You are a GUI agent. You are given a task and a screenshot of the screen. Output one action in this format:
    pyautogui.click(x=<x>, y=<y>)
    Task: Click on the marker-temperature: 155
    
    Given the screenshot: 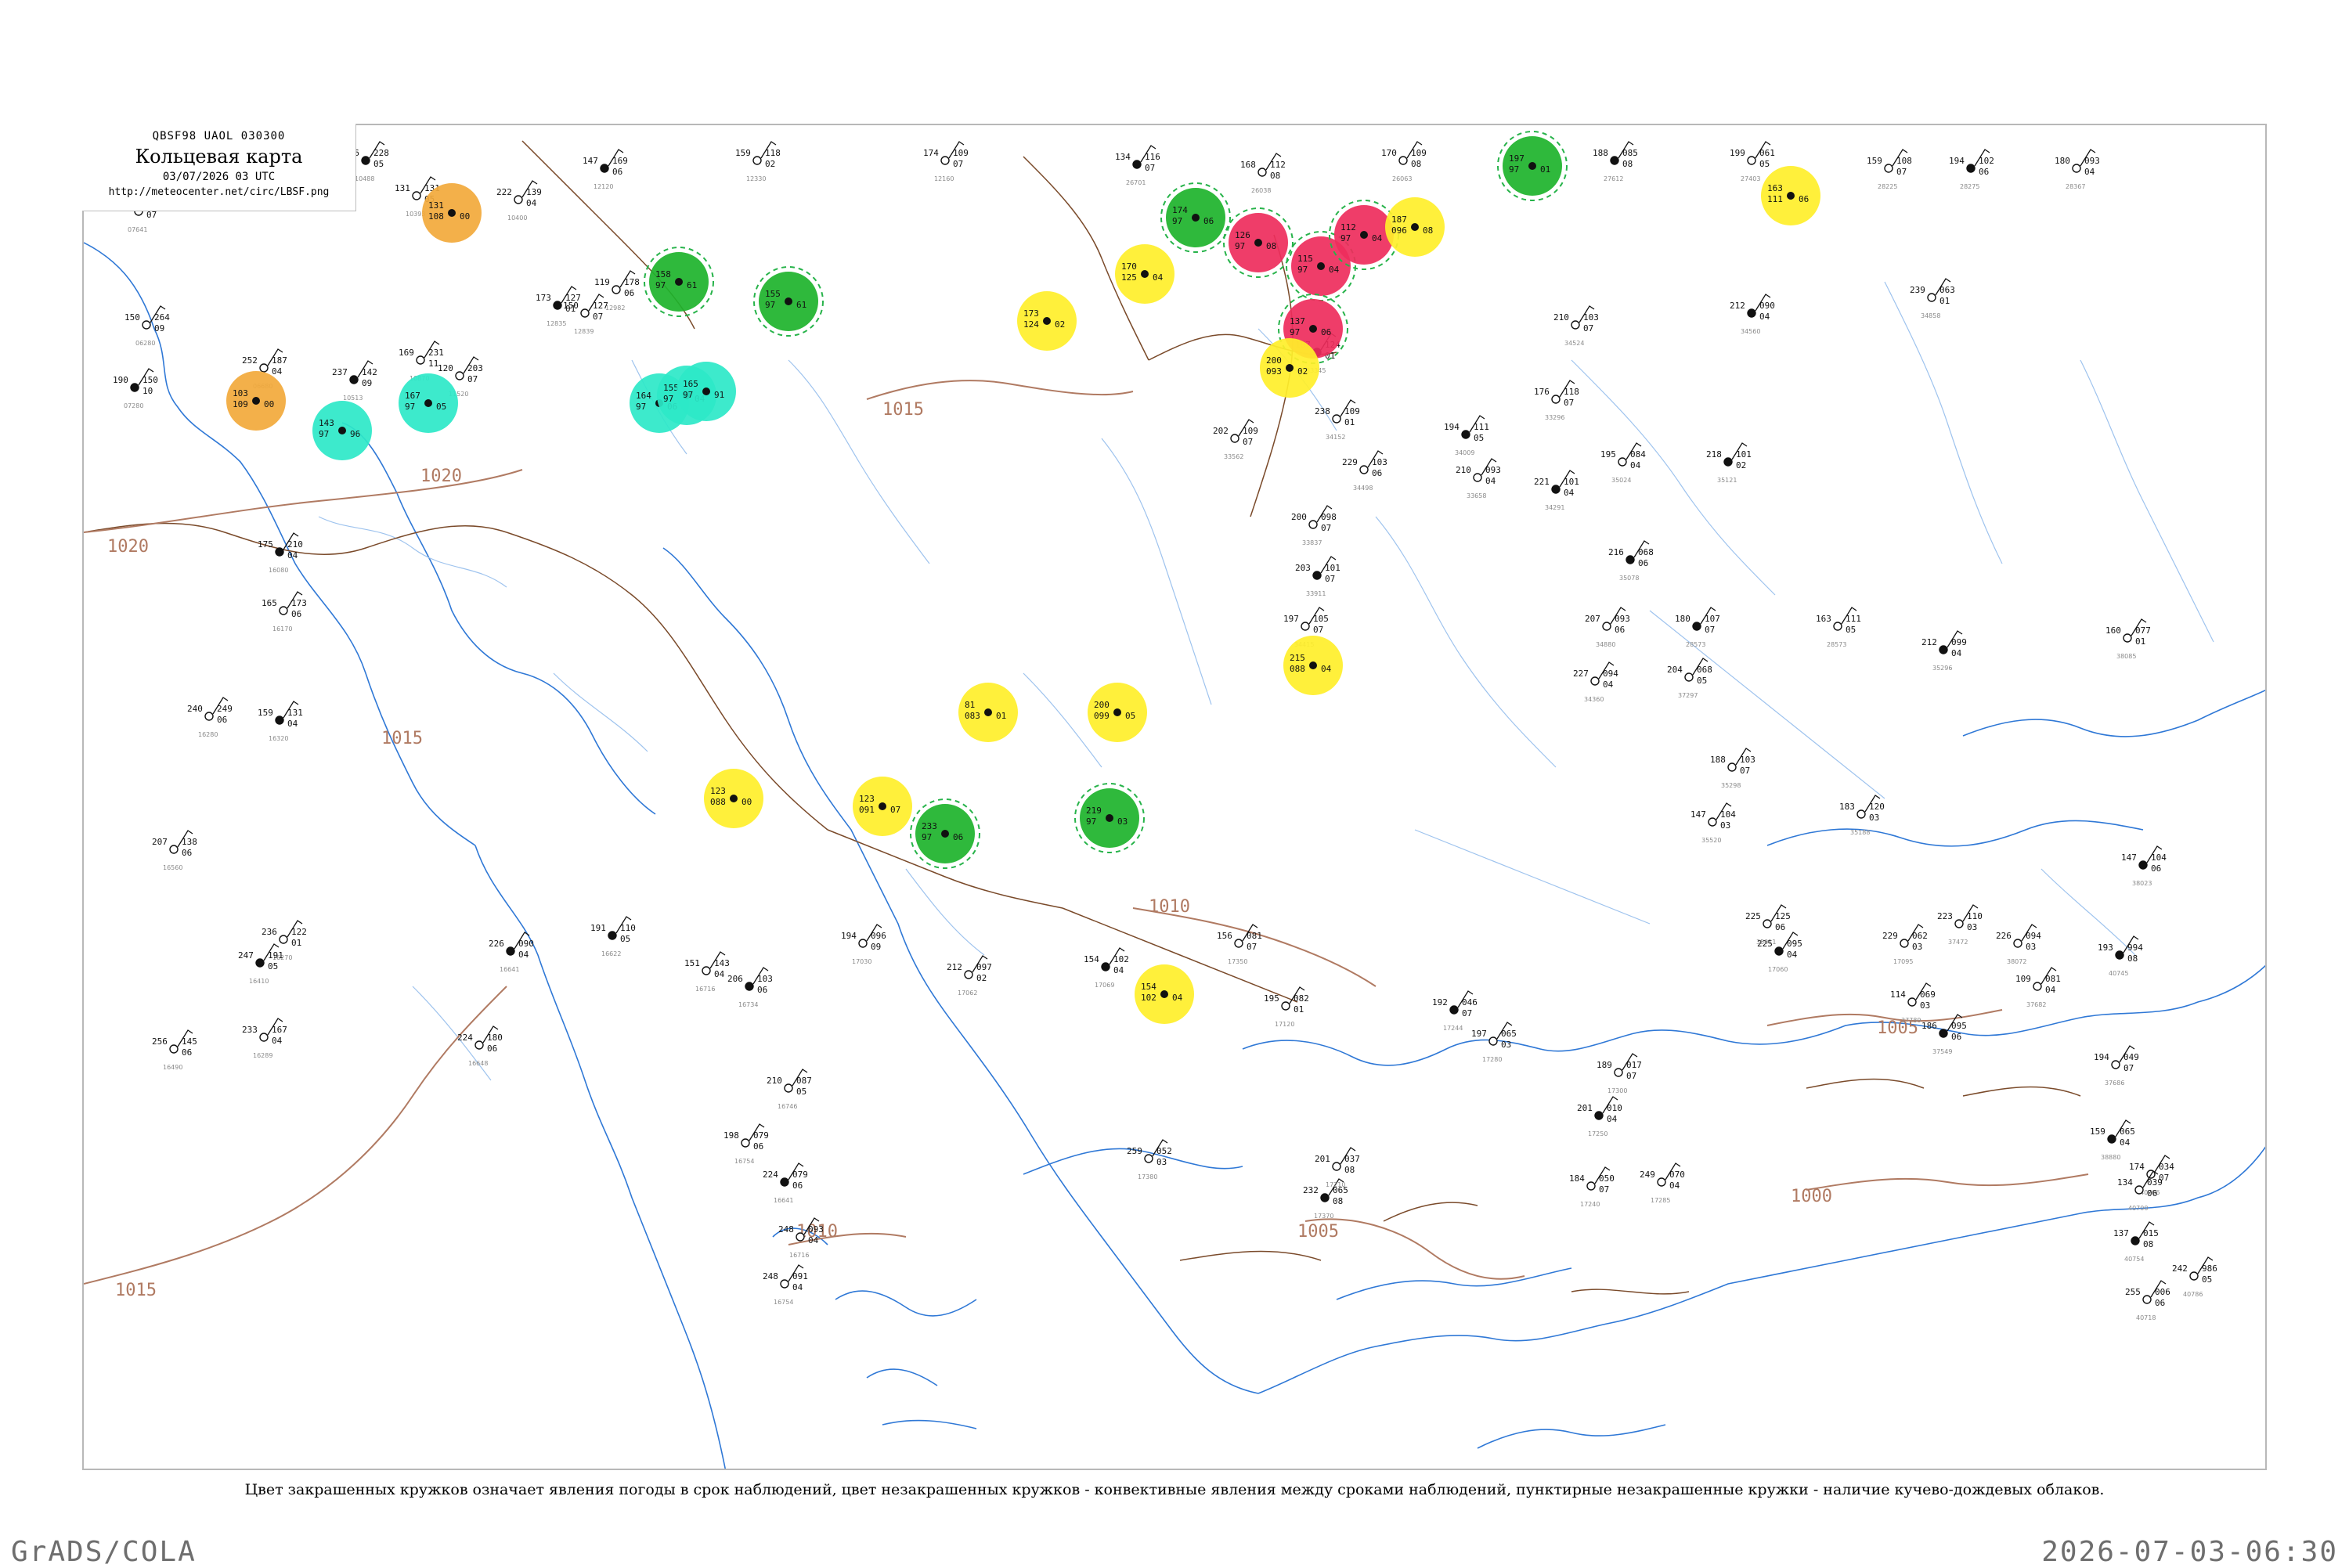 What is the action you would take?
    pyautogui.click(x=671, y=388)
    